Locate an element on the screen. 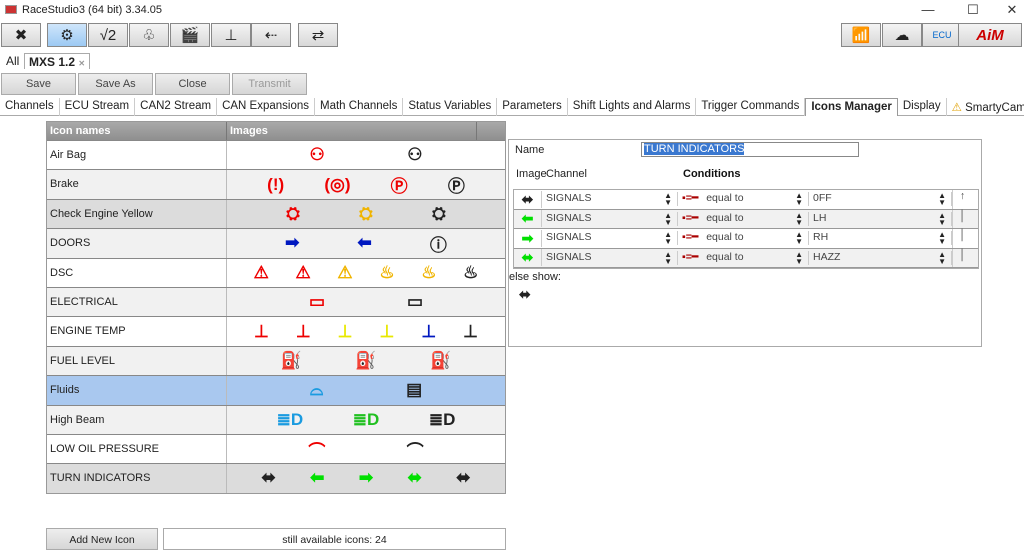 Image resolution: width=1024 pixels, height=551 pixels. value-select: LH ▲ ▼ is located at coordinates (880, 218).